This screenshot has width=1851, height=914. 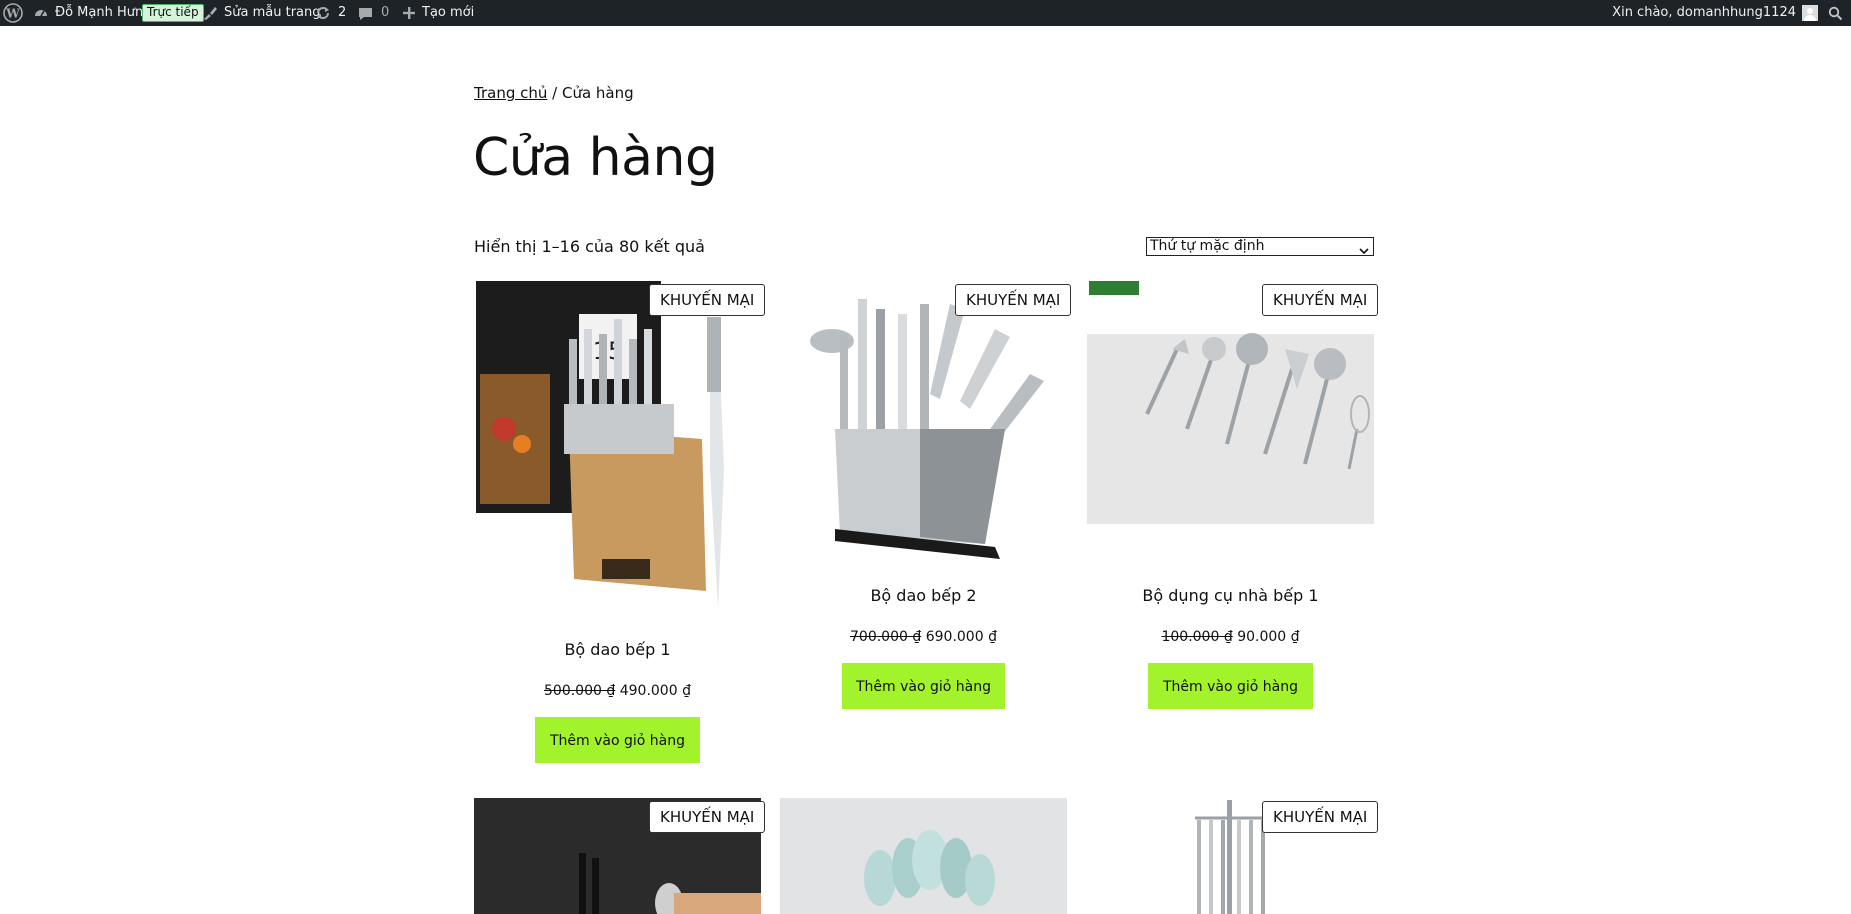 I want to click on search-icon, so click(x=1835, y=13).